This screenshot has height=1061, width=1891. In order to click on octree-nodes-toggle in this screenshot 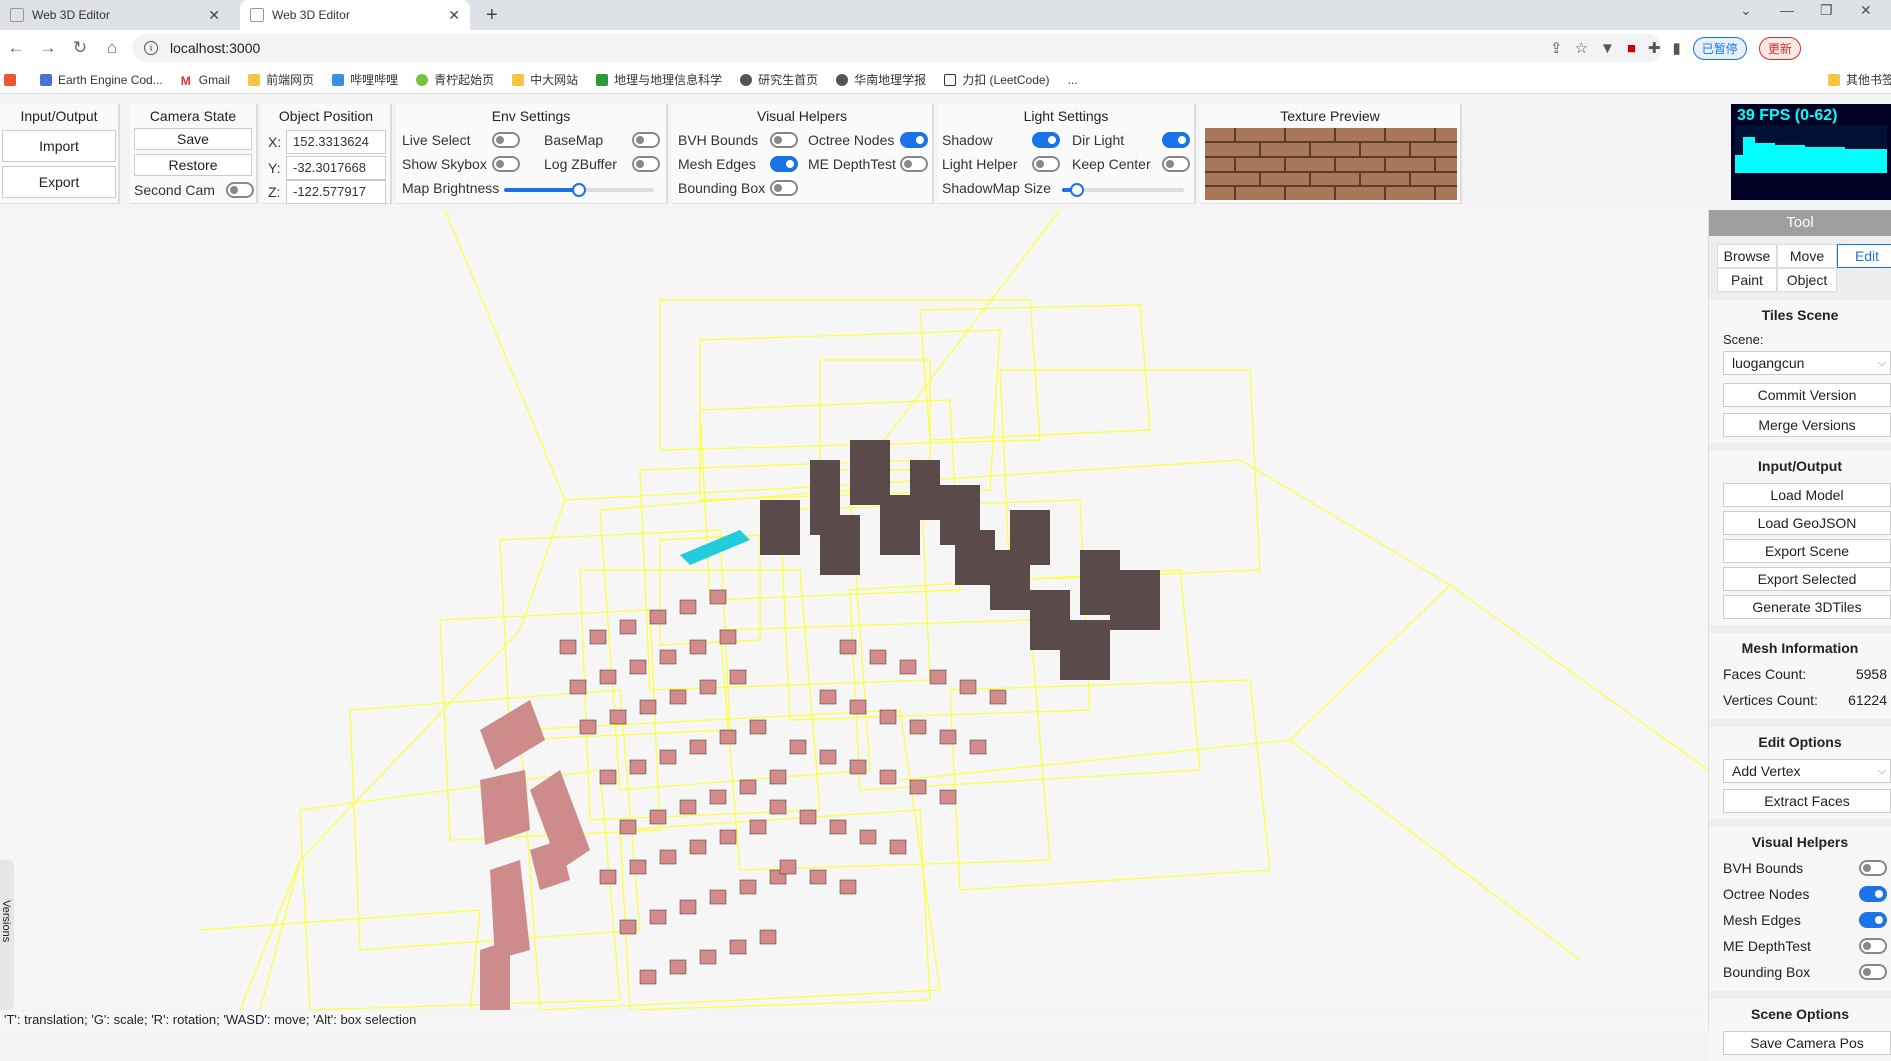, I will do `click(914, 140)`.